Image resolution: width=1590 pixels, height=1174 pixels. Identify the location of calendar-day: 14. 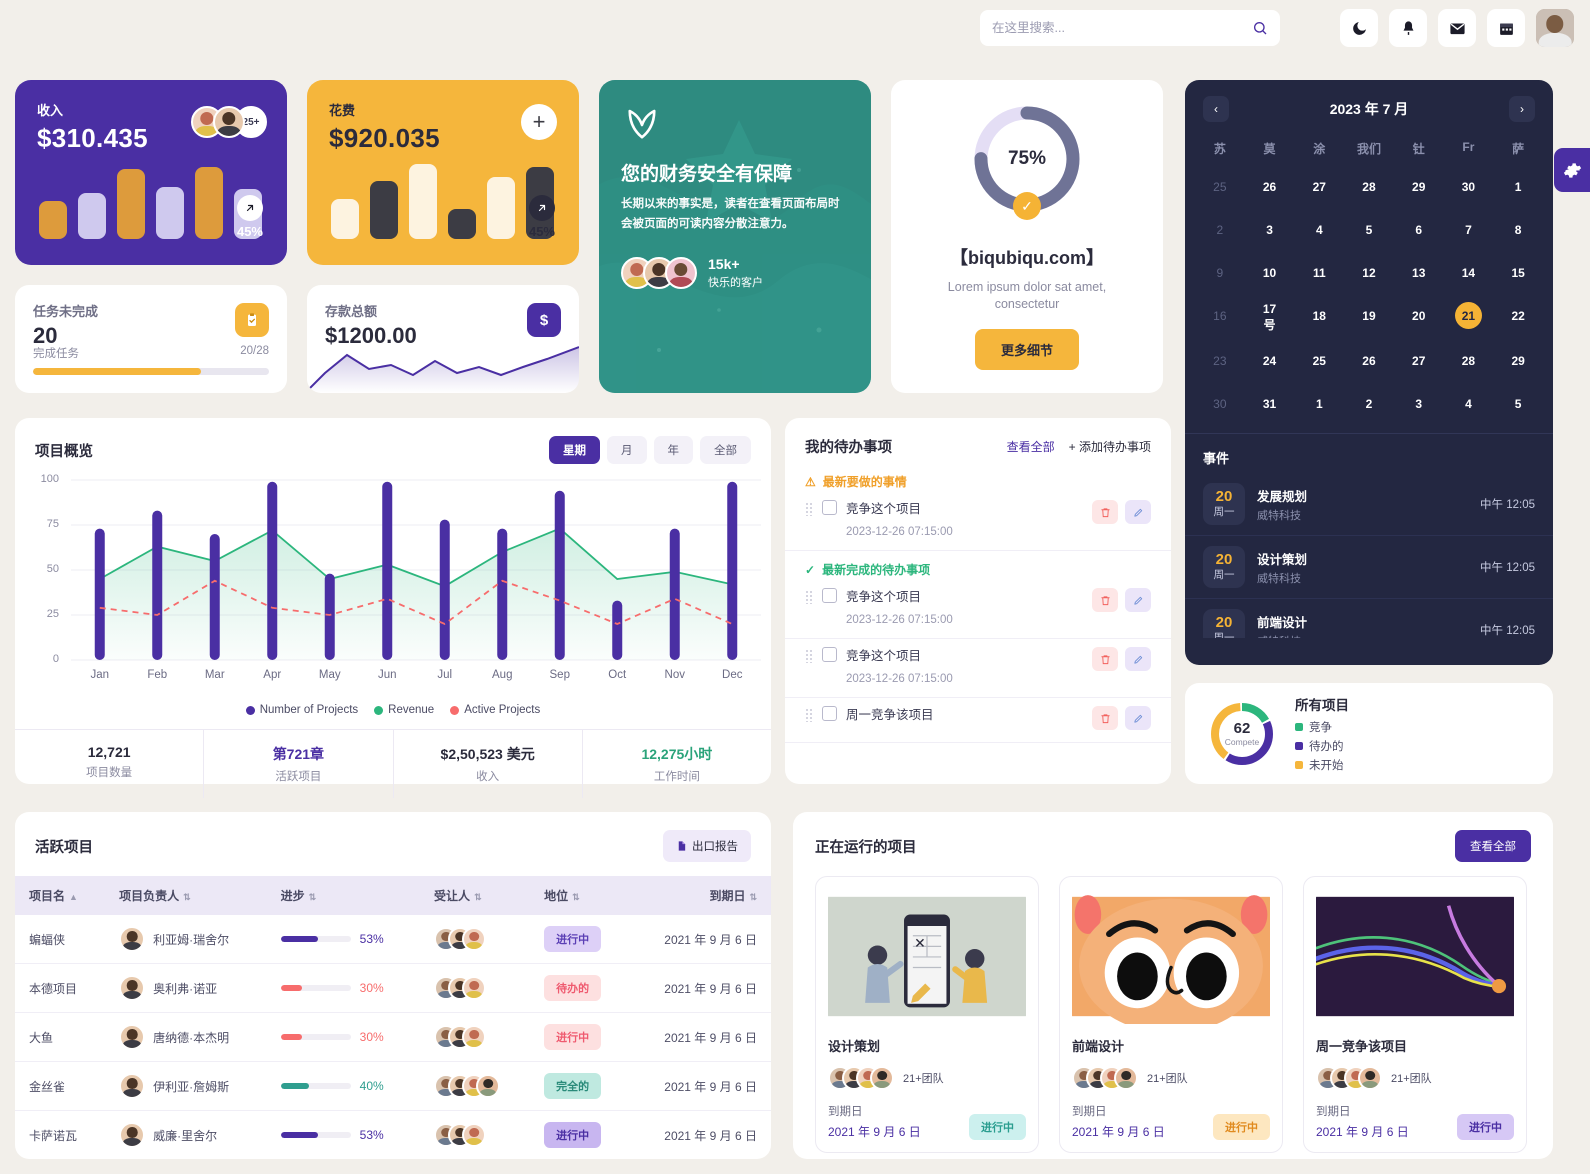
(1469, 272).